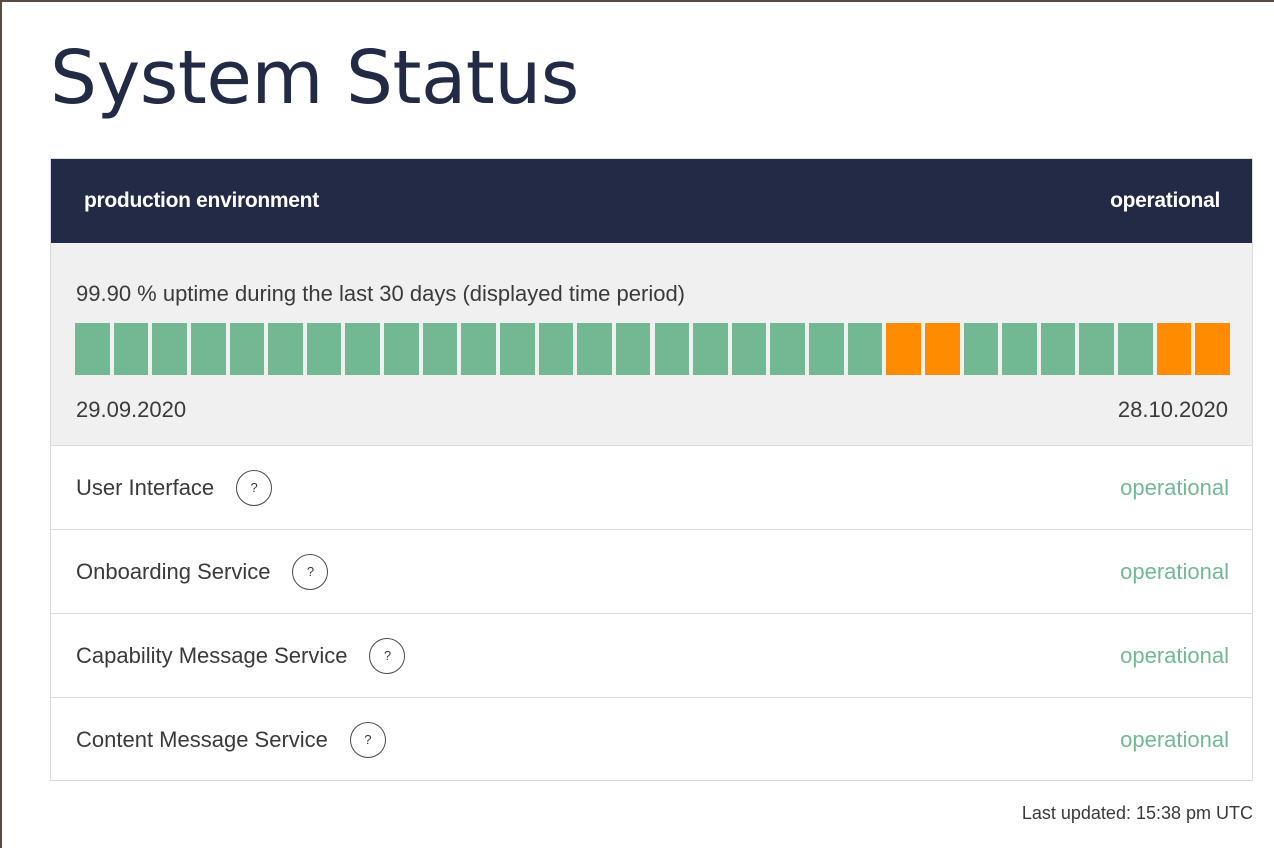 The width and height of the screenshot is (1274, 848). What do you see at coordinates (651, 739) in the screenshot?
I see `service-row-content-message-service: Content Message Service ? operational` at bounding box center [651, 739].